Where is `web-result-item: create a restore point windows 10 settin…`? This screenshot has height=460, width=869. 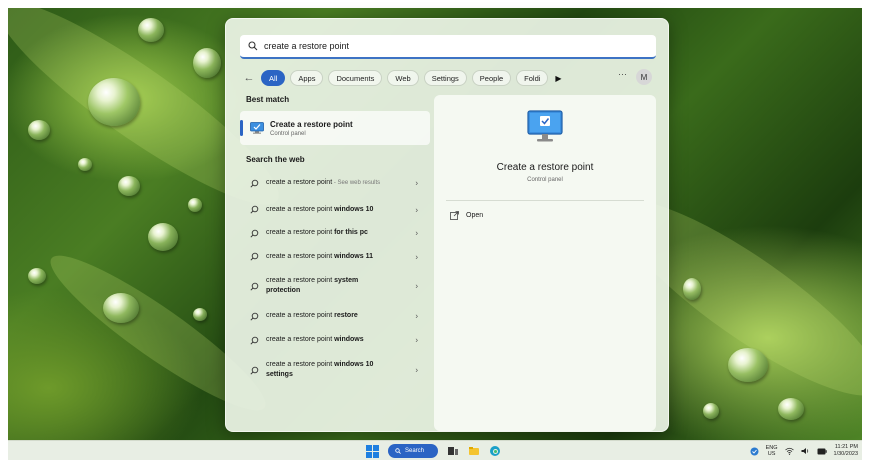 web-result-item: create a restore point windows 10 settin… is located at coordinates (335, 370).